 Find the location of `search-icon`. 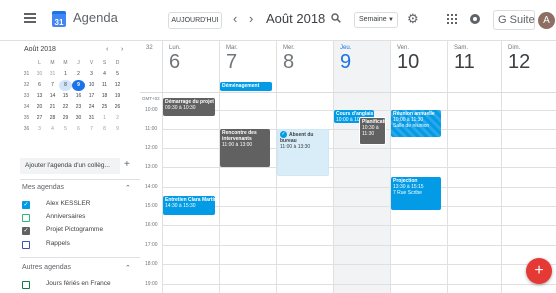

search-icon is located at coordinates (336, 18).